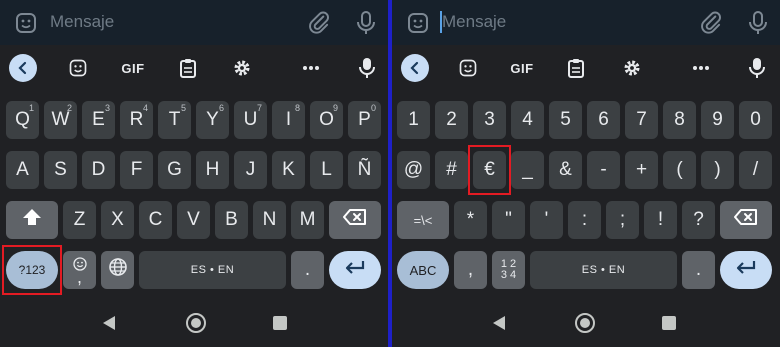 The width and height of the screenshot is (780, 347). I want to click on key-semicolon: ;, so click(622, 220).